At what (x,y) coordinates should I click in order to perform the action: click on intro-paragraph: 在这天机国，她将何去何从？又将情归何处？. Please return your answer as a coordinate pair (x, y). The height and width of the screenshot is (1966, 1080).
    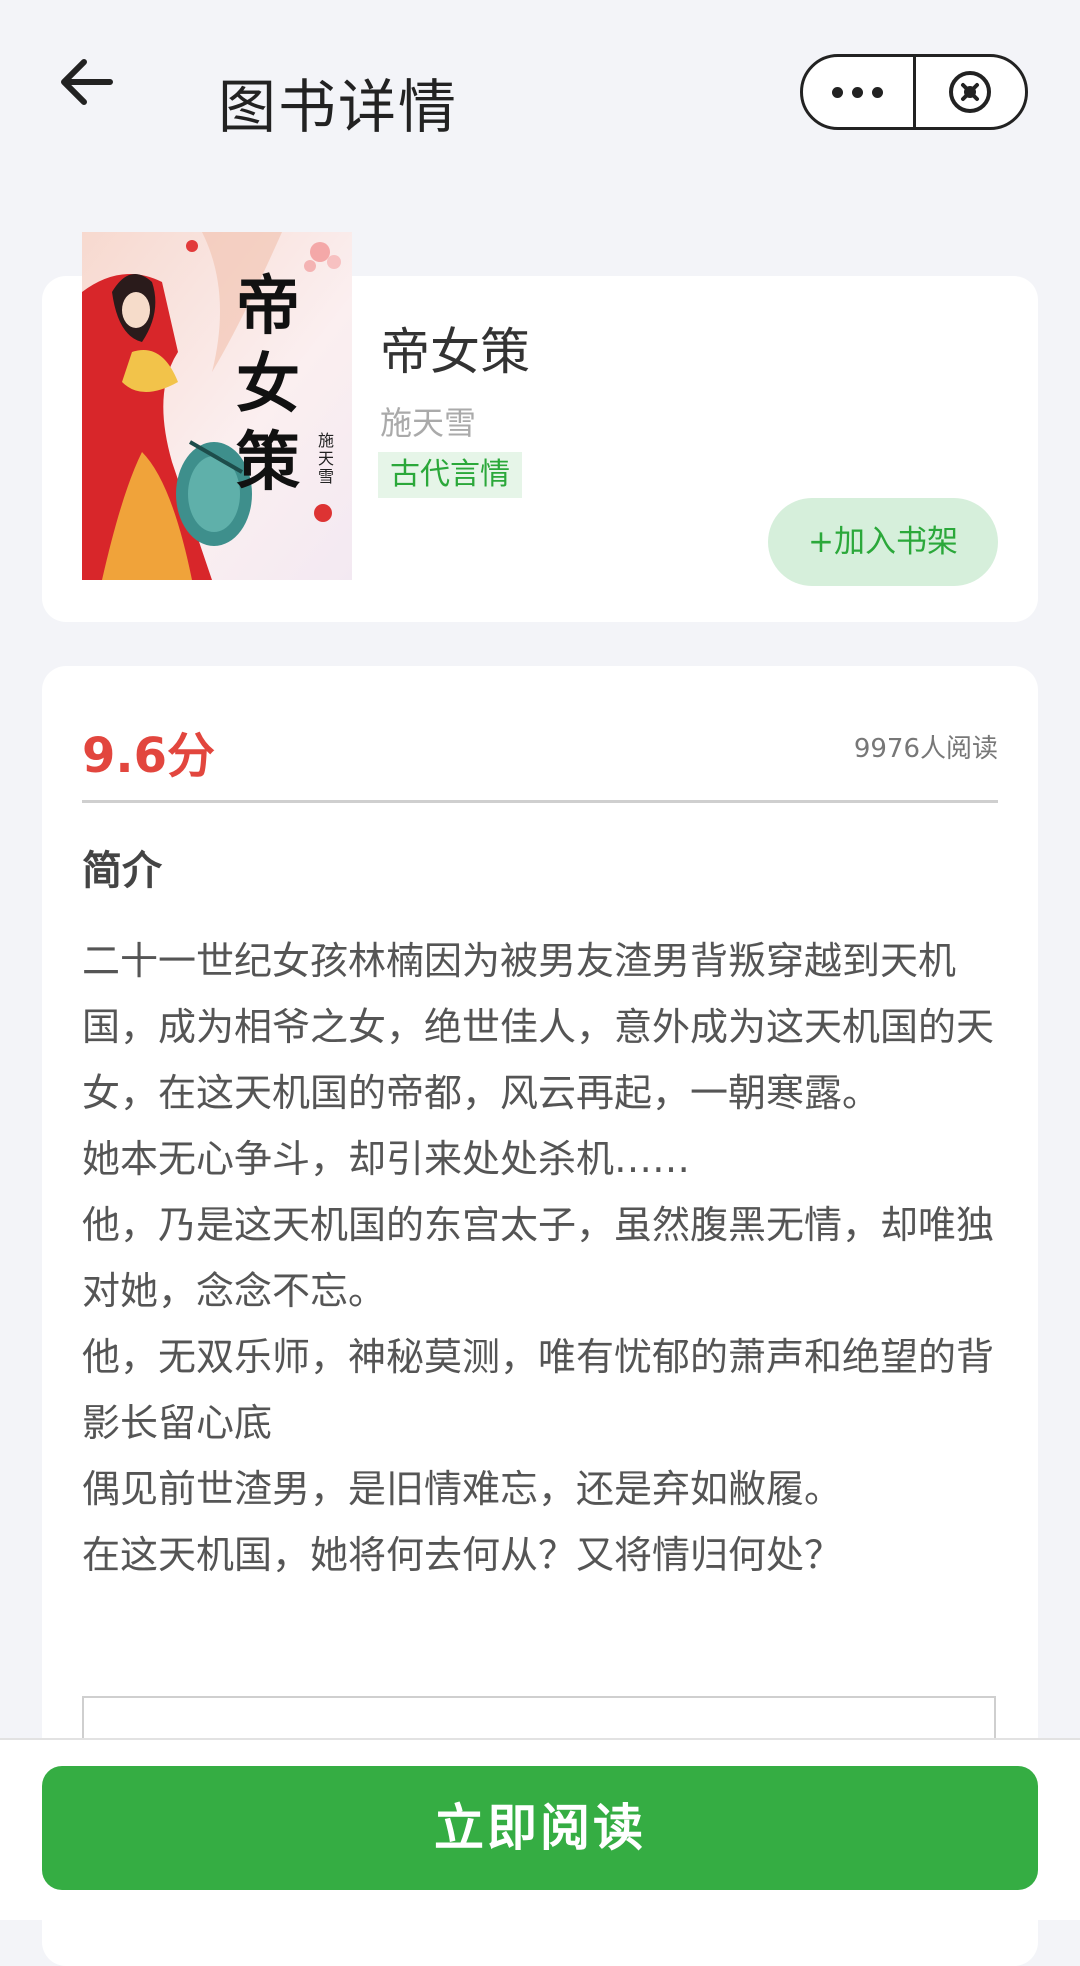
    Looking at the image, I should click on (462, 1555).